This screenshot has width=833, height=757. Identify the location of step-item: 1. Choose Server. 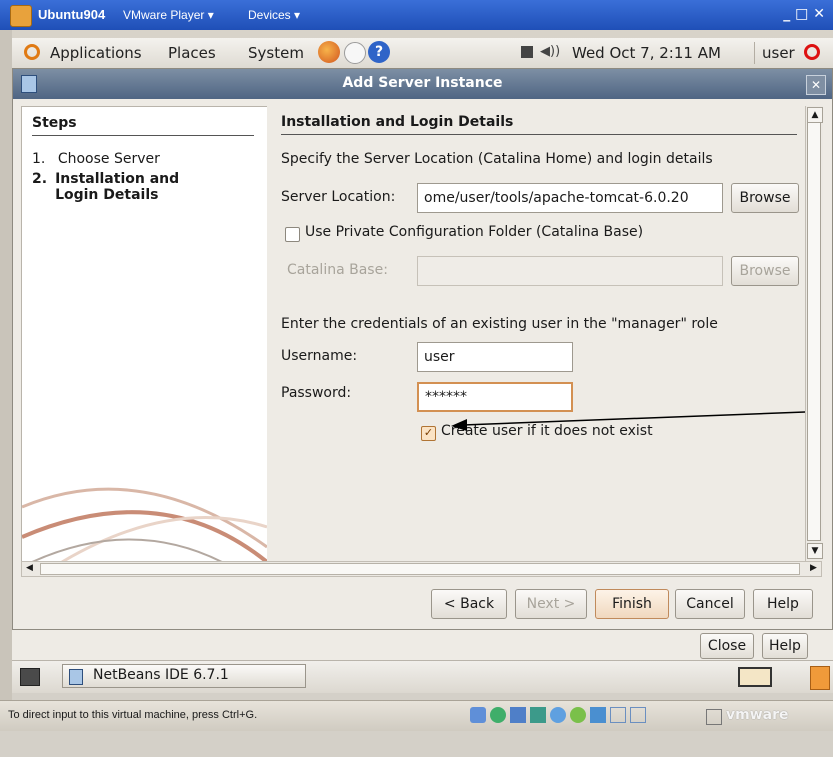
(96, 159).